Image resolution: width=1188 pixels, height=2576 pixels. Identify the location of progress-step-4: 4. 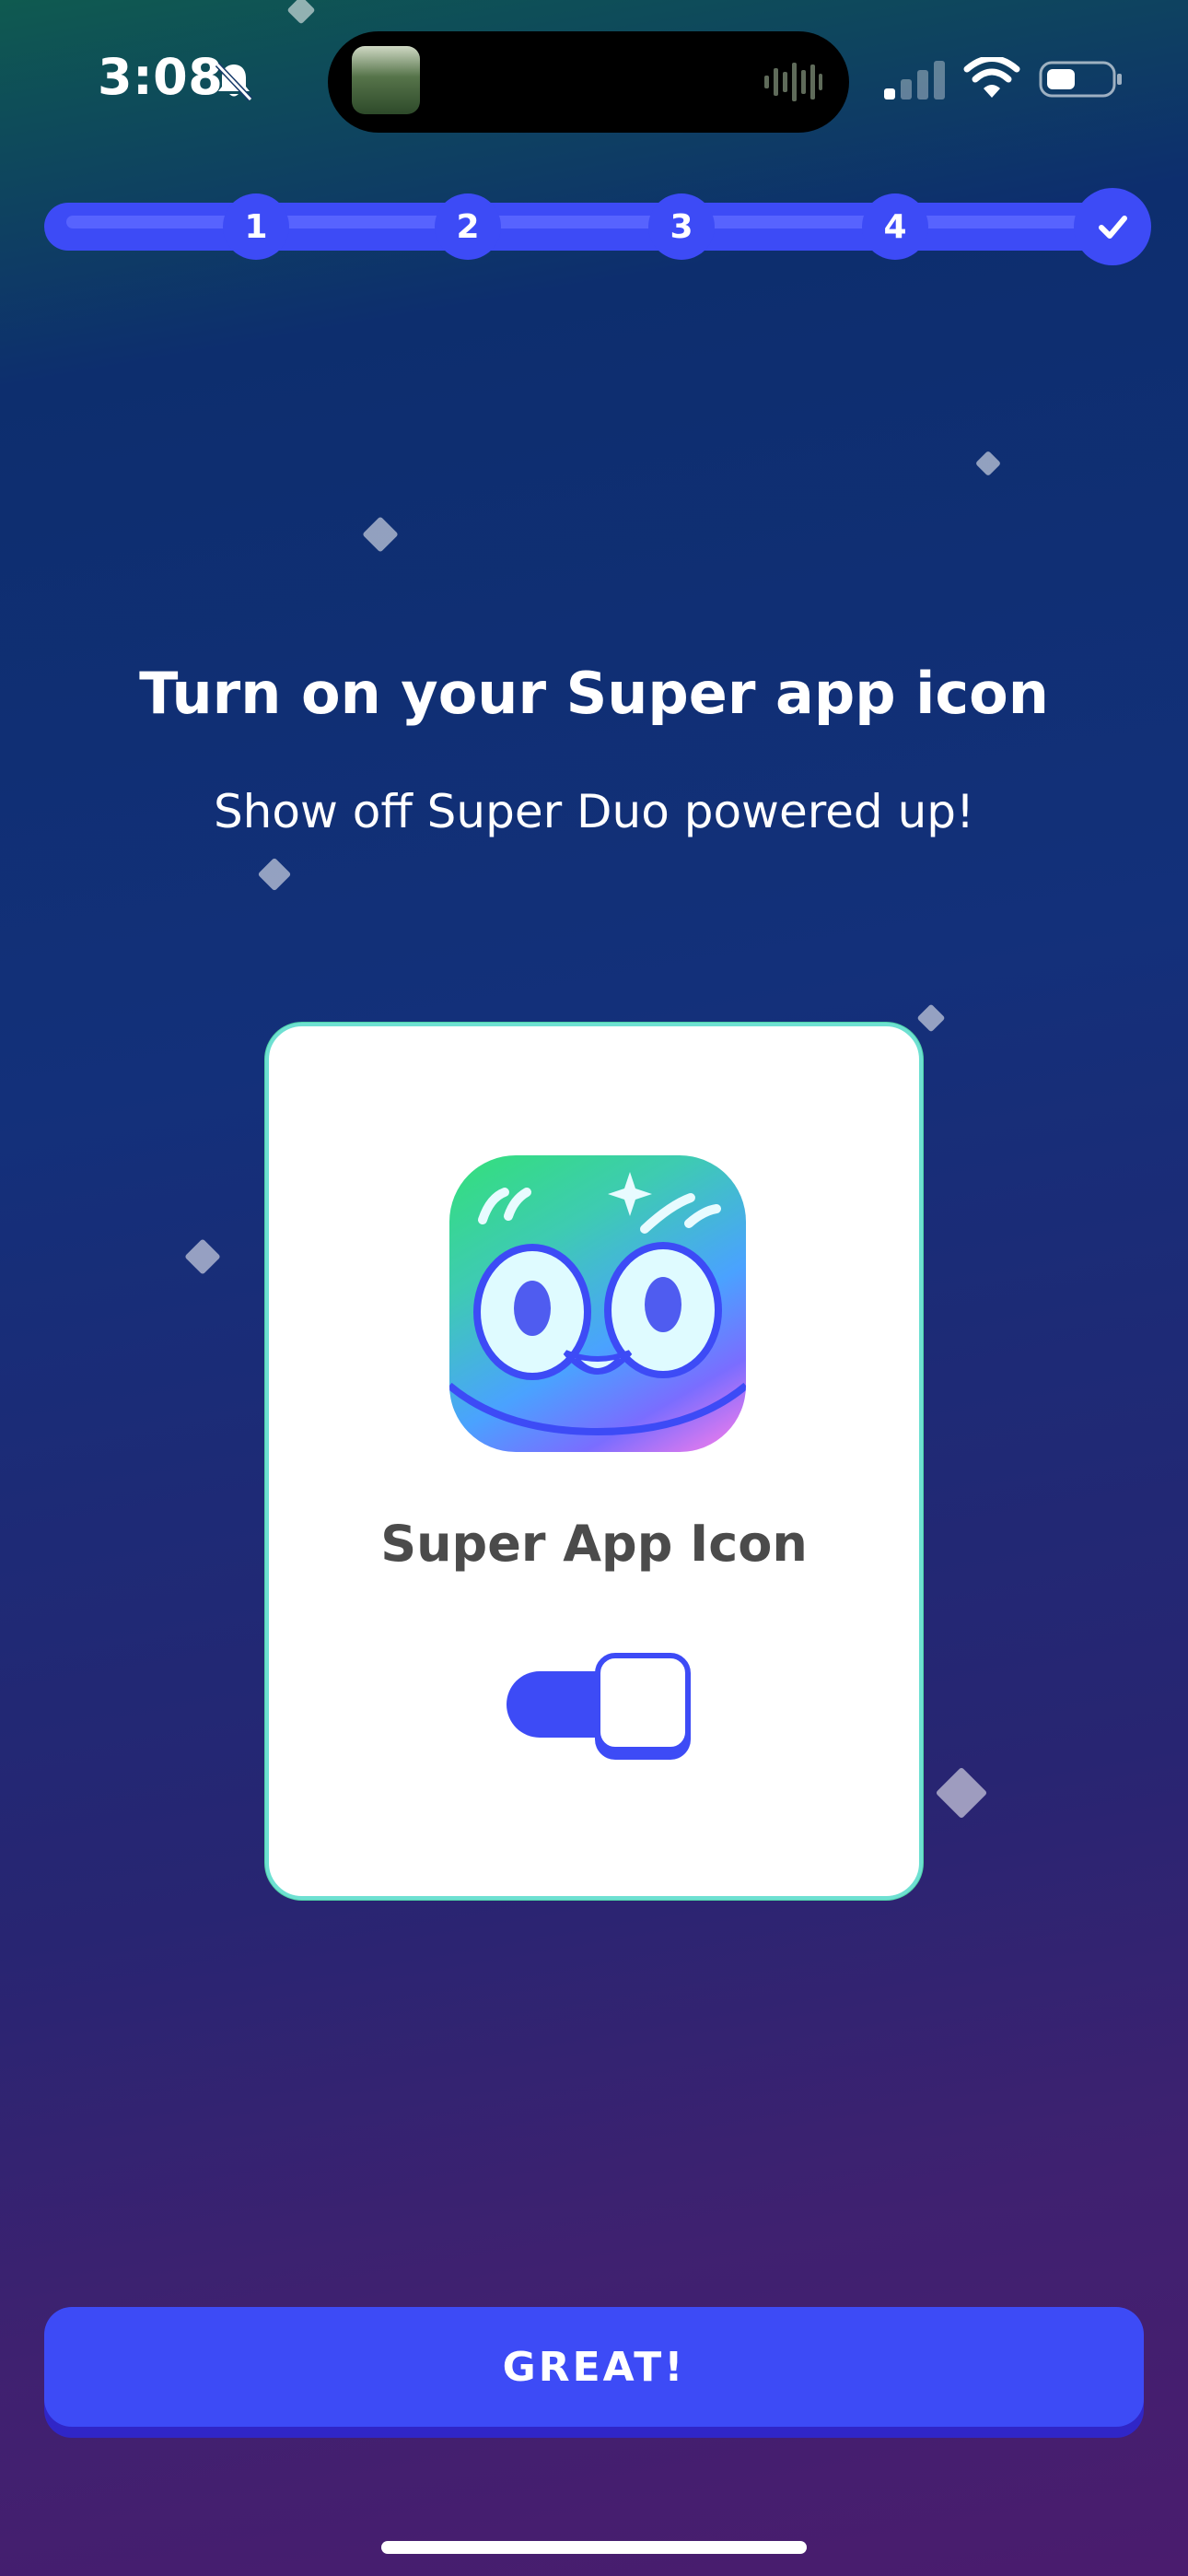
(895, 227).